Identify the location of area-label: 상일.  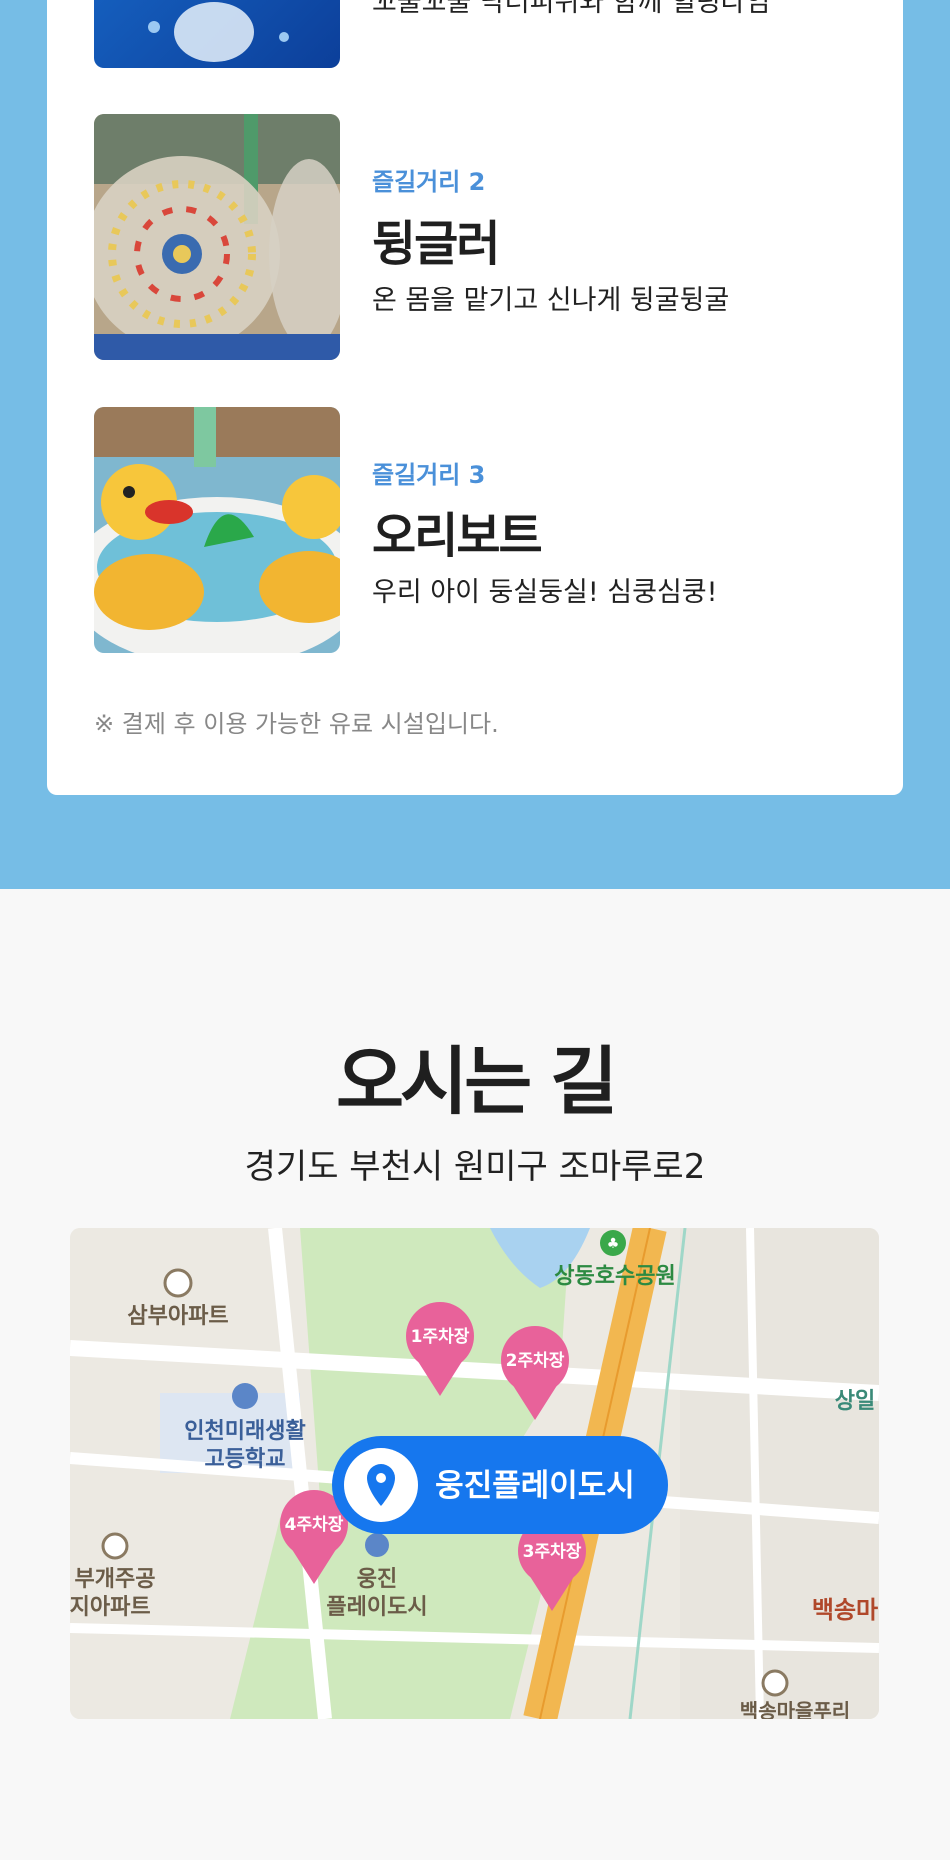
(855, 1401).